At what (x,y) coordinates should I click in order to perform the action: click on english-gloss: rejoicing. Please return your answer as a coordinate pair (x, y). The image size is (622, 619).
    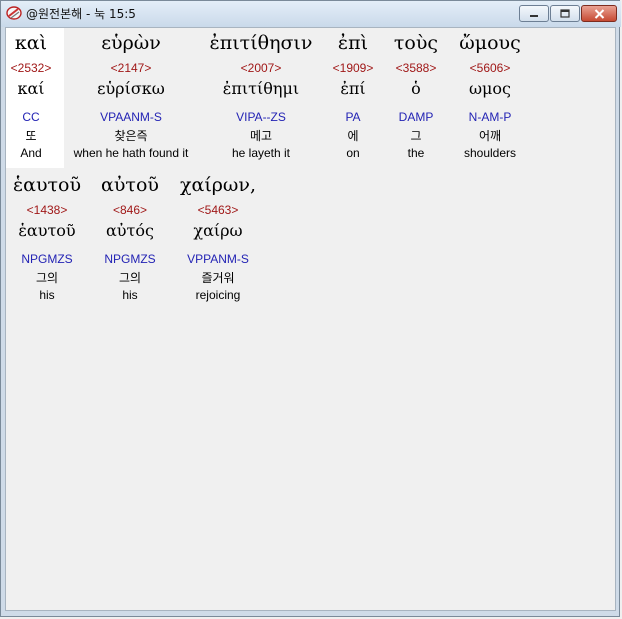
    Looking at the image, I should click on (218, 295).